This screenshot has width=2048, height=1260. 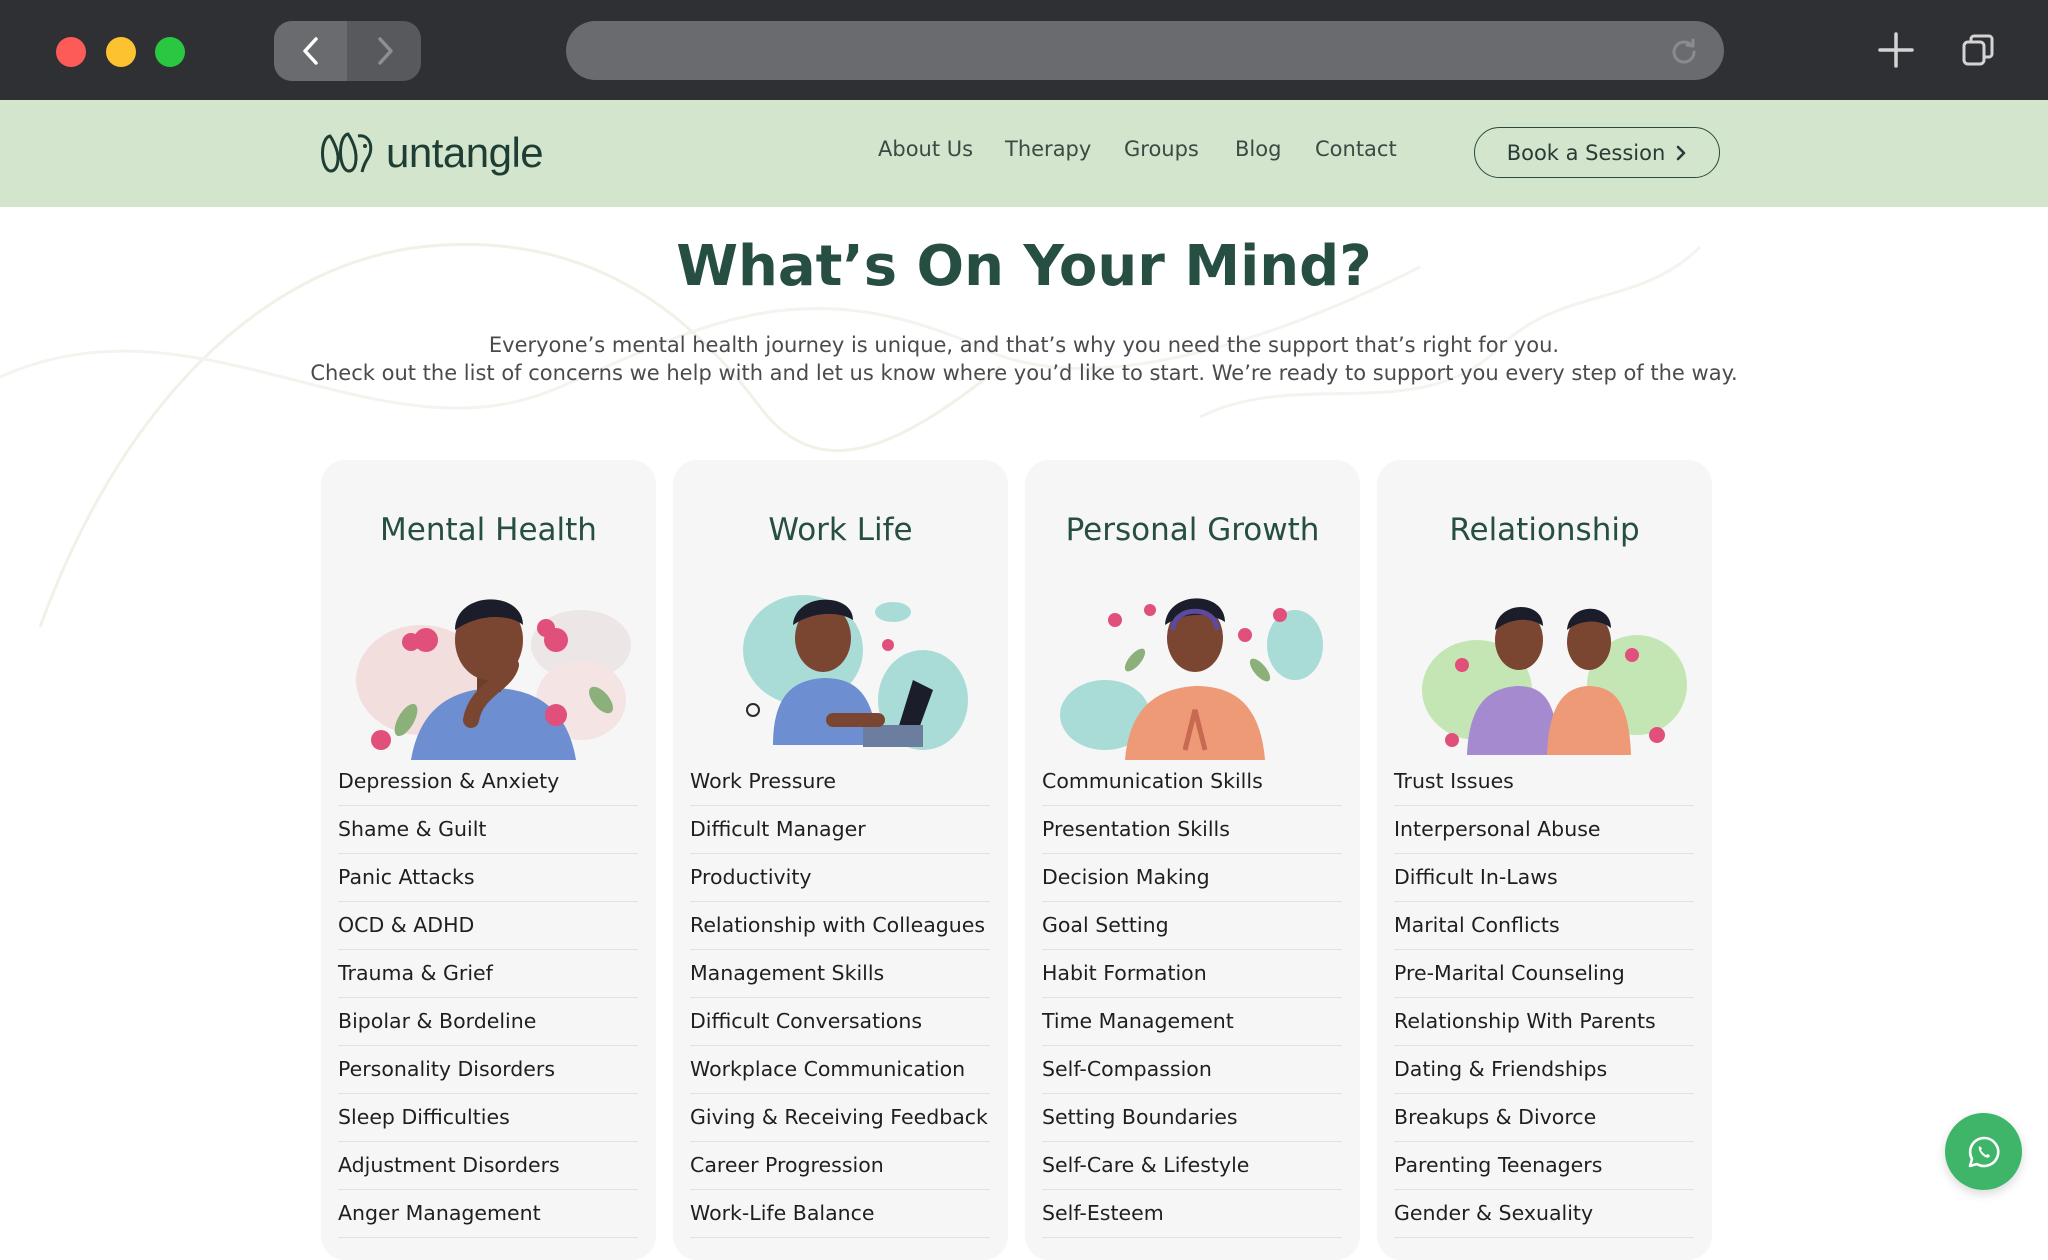 I want to click on chevron-left-icon, so click(x=310, y=51).